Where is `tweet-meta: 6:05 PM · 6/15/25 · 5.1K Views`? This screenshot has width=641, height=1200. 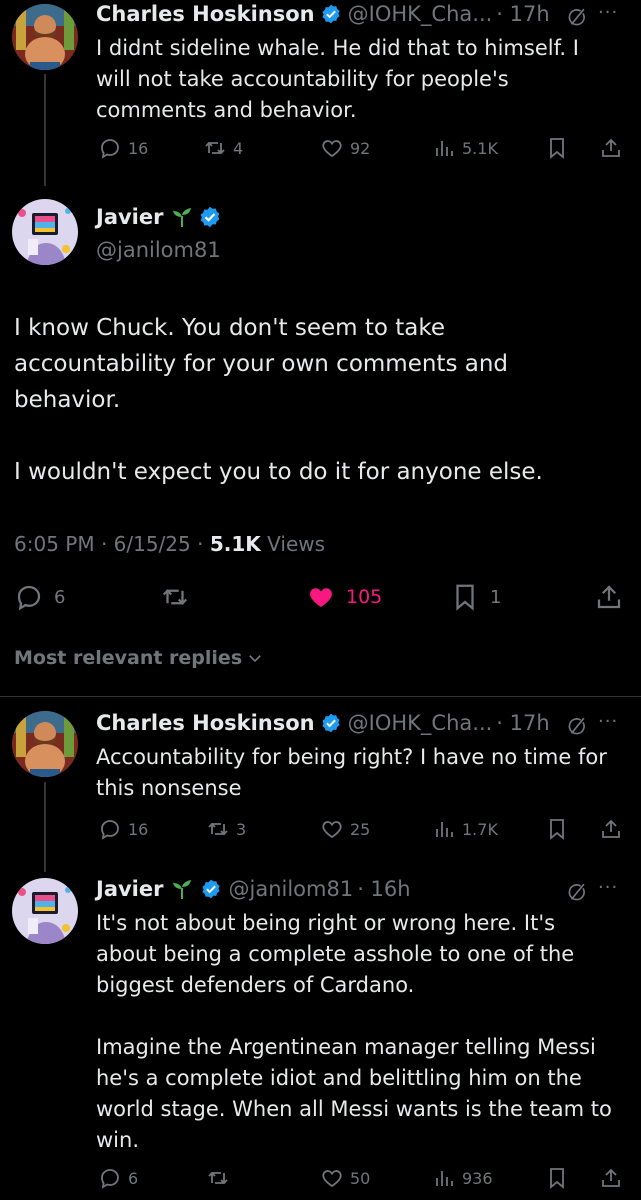
tweet-meta: 6:05 PM · 6/15/25 · 5.1K Views is located at coordinates (169, 544).